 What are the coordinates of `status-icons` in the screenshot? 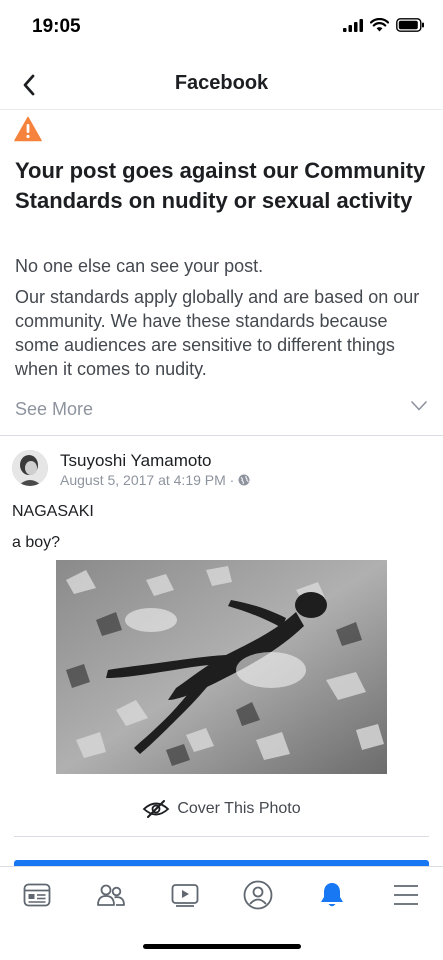 It's located at (384, 25).